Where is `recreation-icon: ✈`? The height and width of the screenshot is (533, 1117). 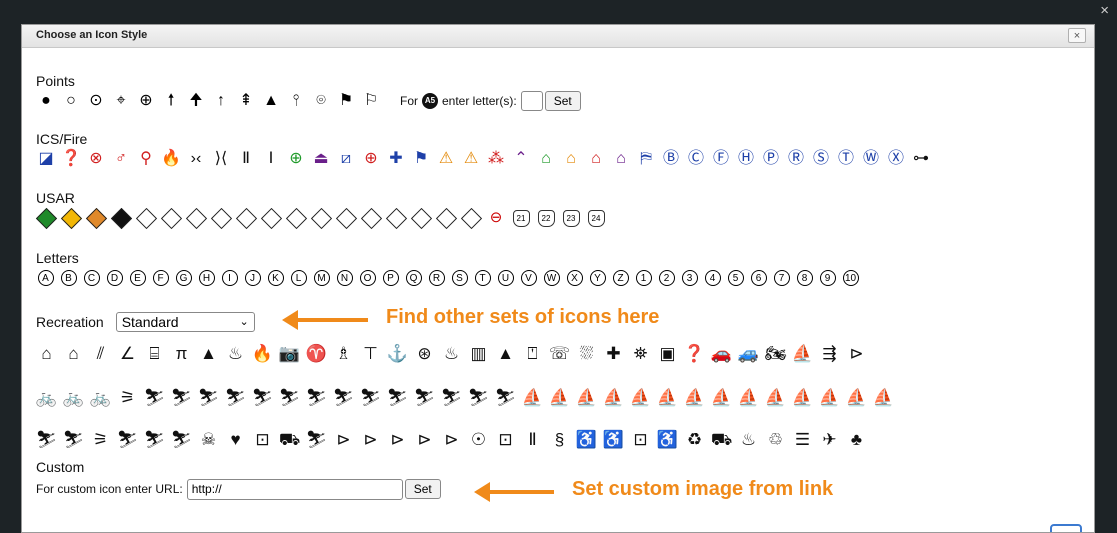
recreation-icon: ✈ is located at coordinates (829, 440).